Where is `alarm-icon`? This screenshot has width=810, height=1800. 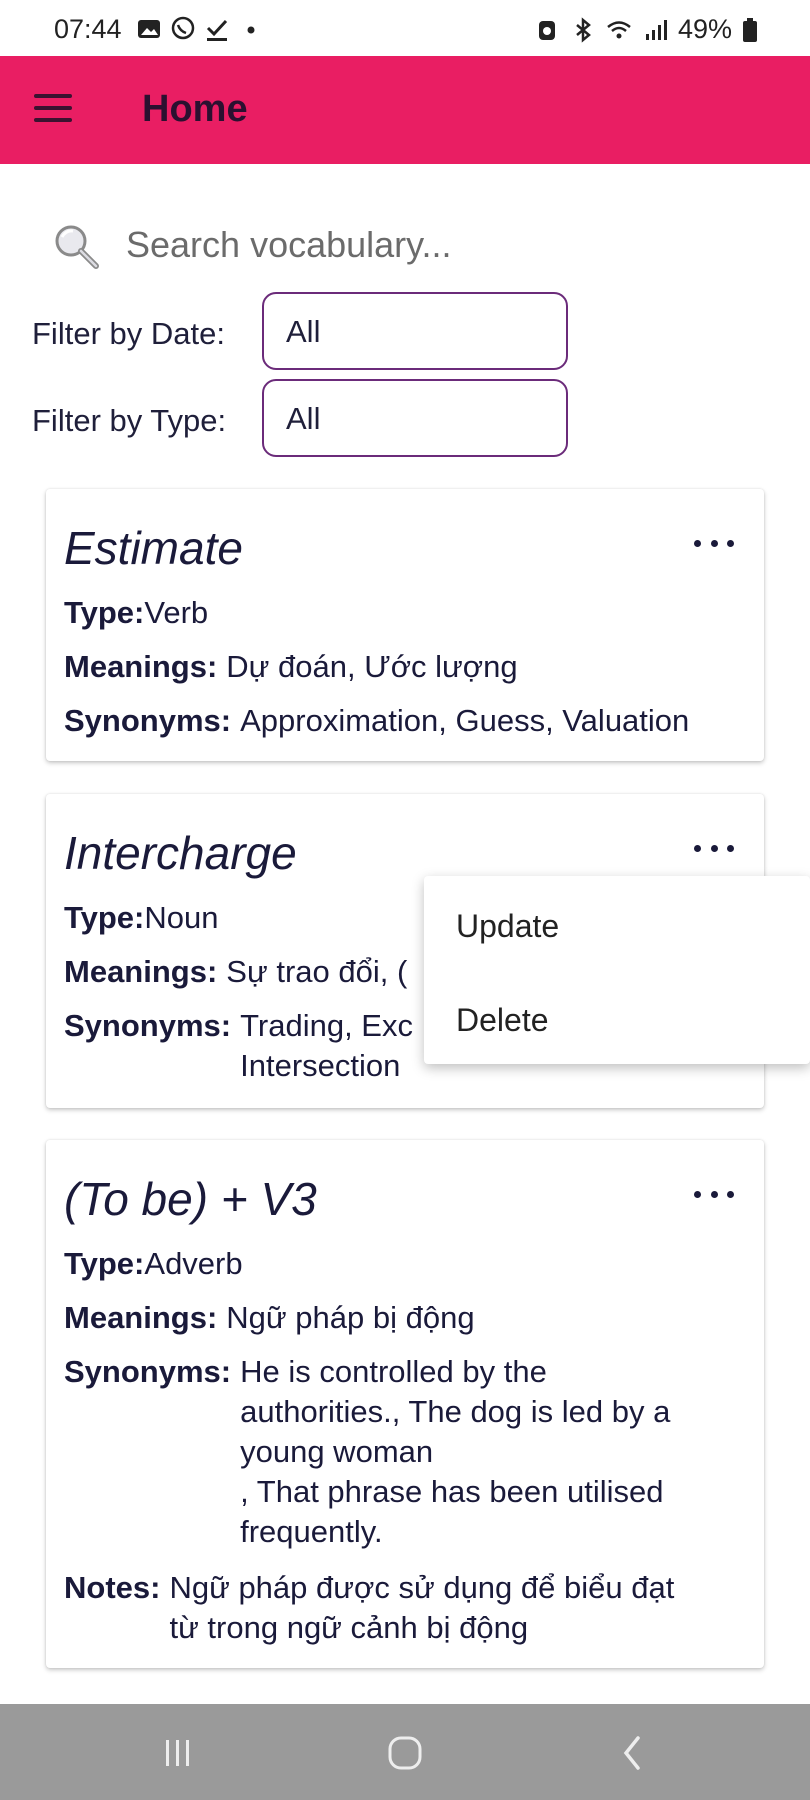 alarm-icon is located at coordinates (546, 30).